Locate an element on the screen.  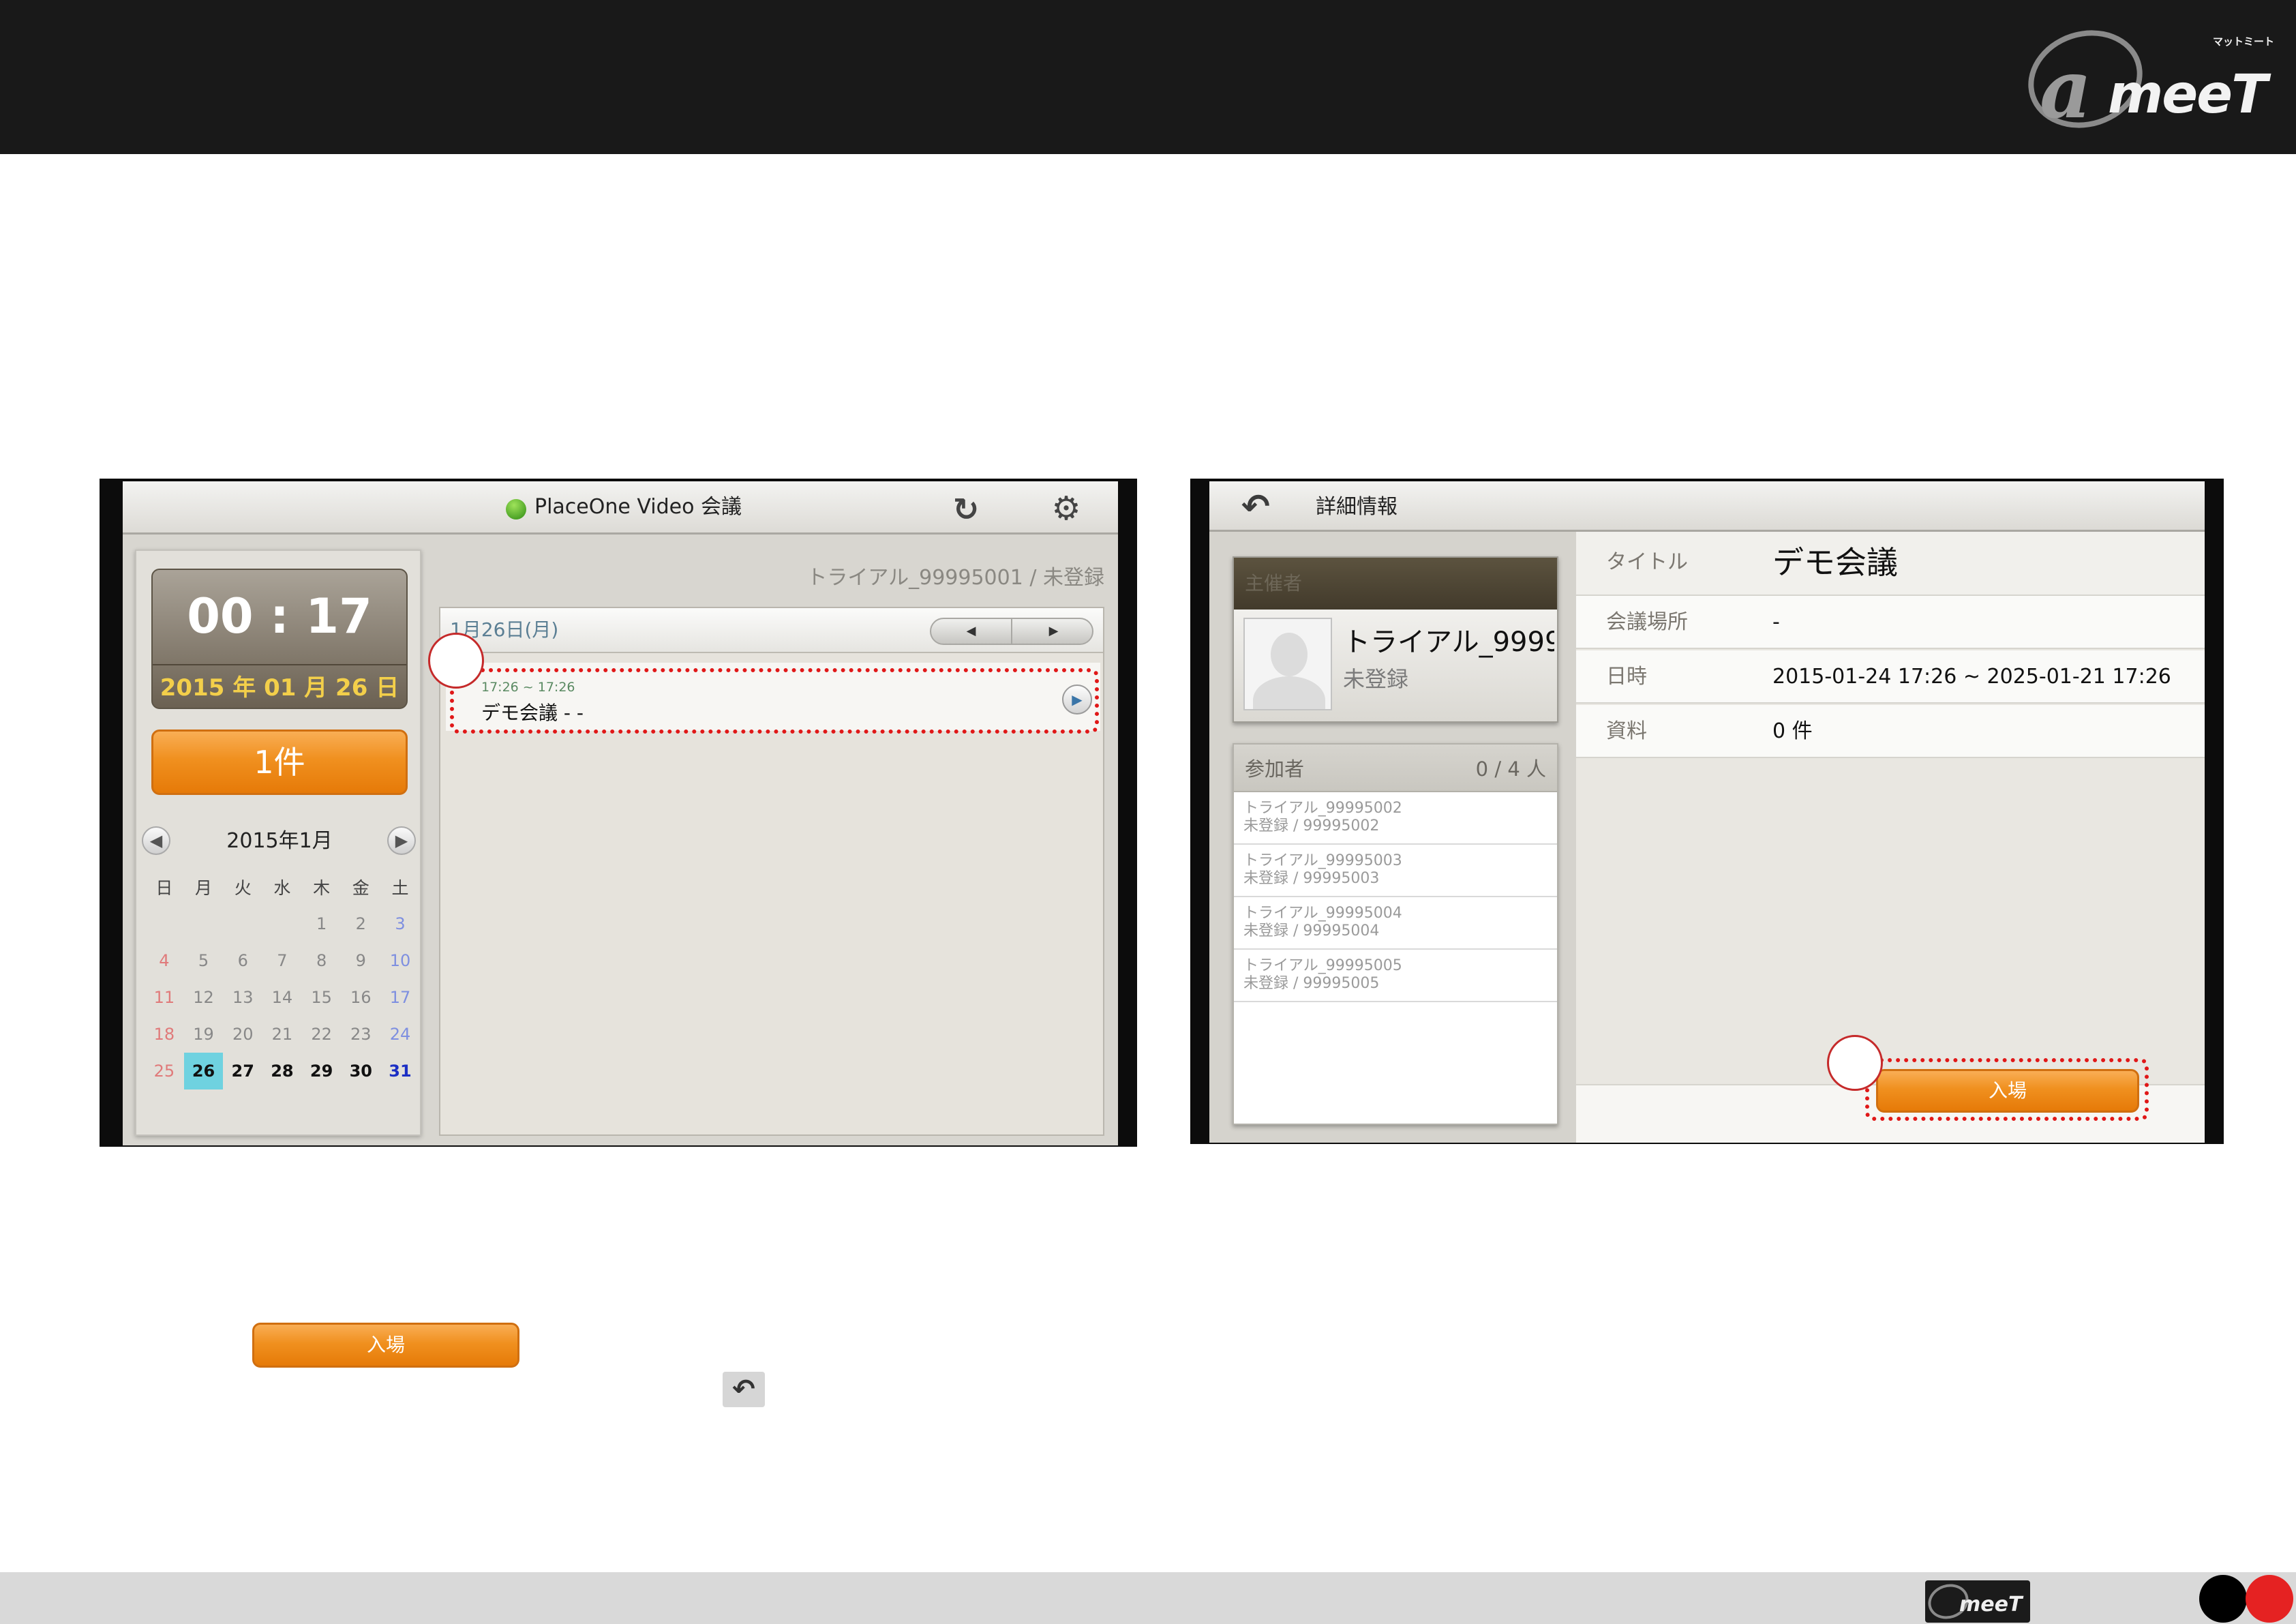
participant-sub: 未登録 / 99995003 is located at coordinates (1311, 878).